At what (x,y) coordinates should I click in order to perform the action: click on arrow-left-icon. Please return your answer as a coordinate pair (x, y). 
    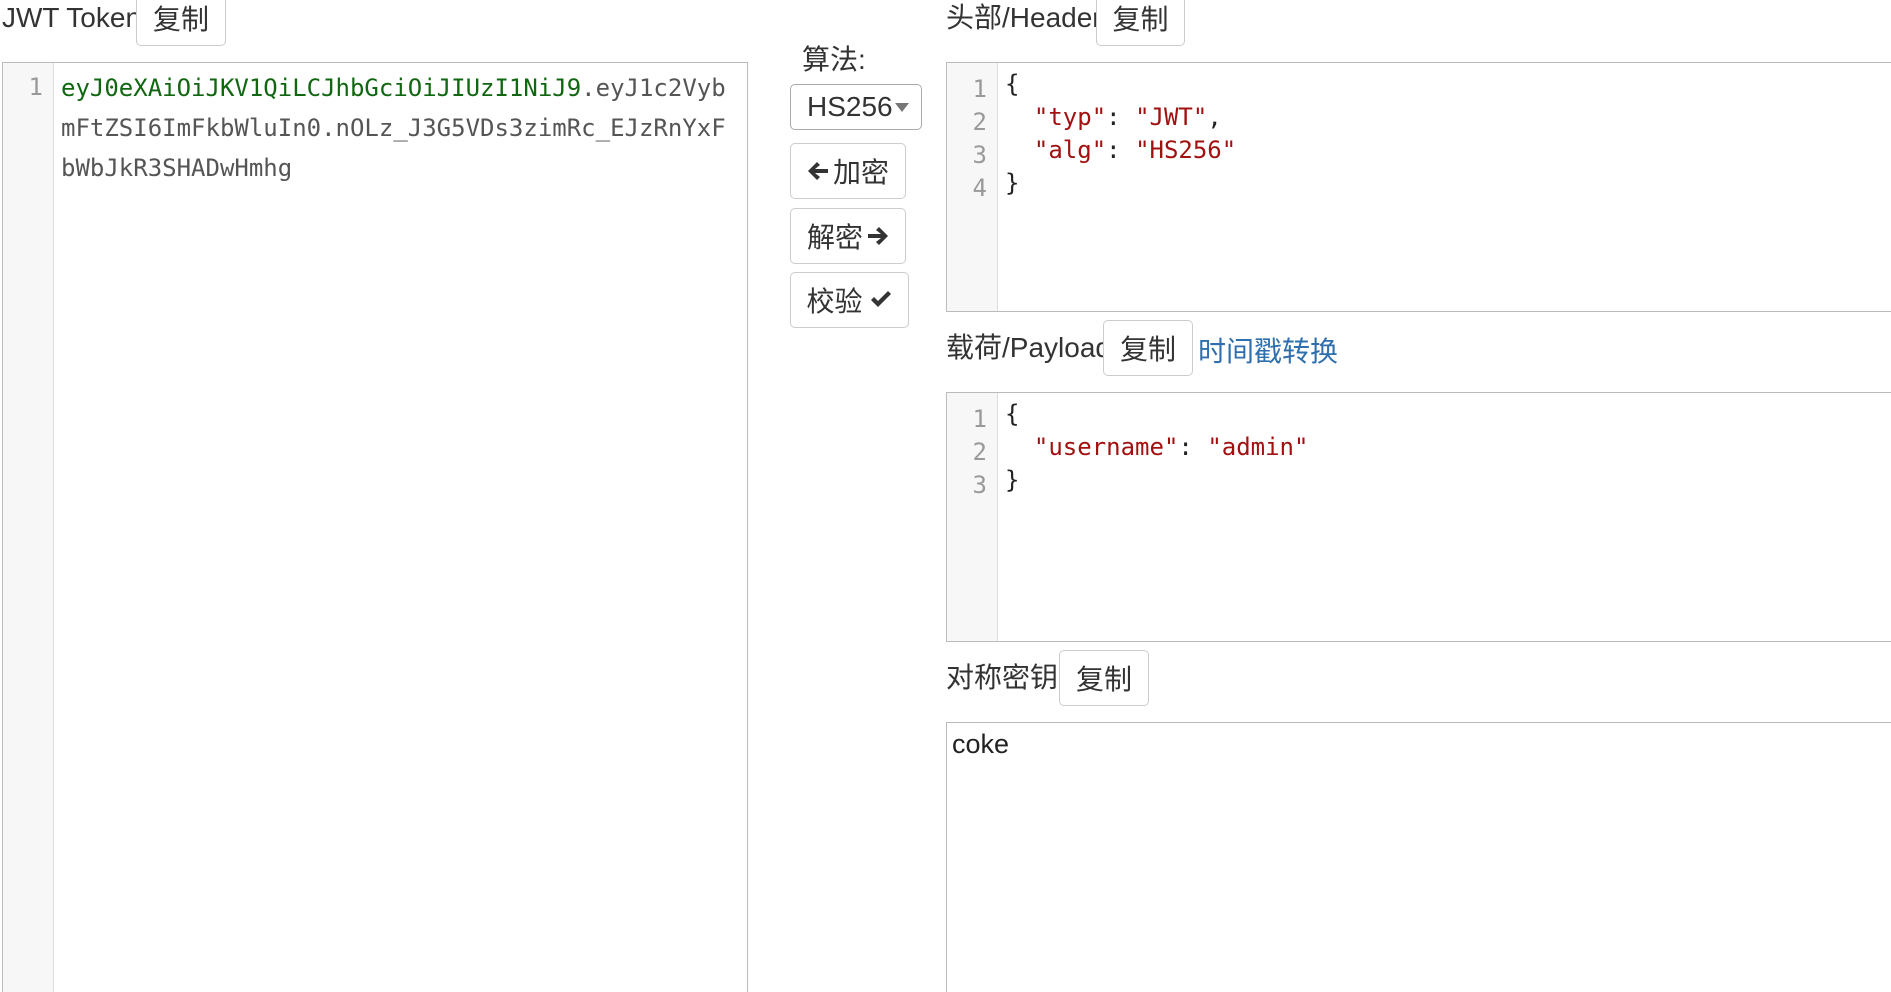
    Looking at the image, I should click on (818, 171).